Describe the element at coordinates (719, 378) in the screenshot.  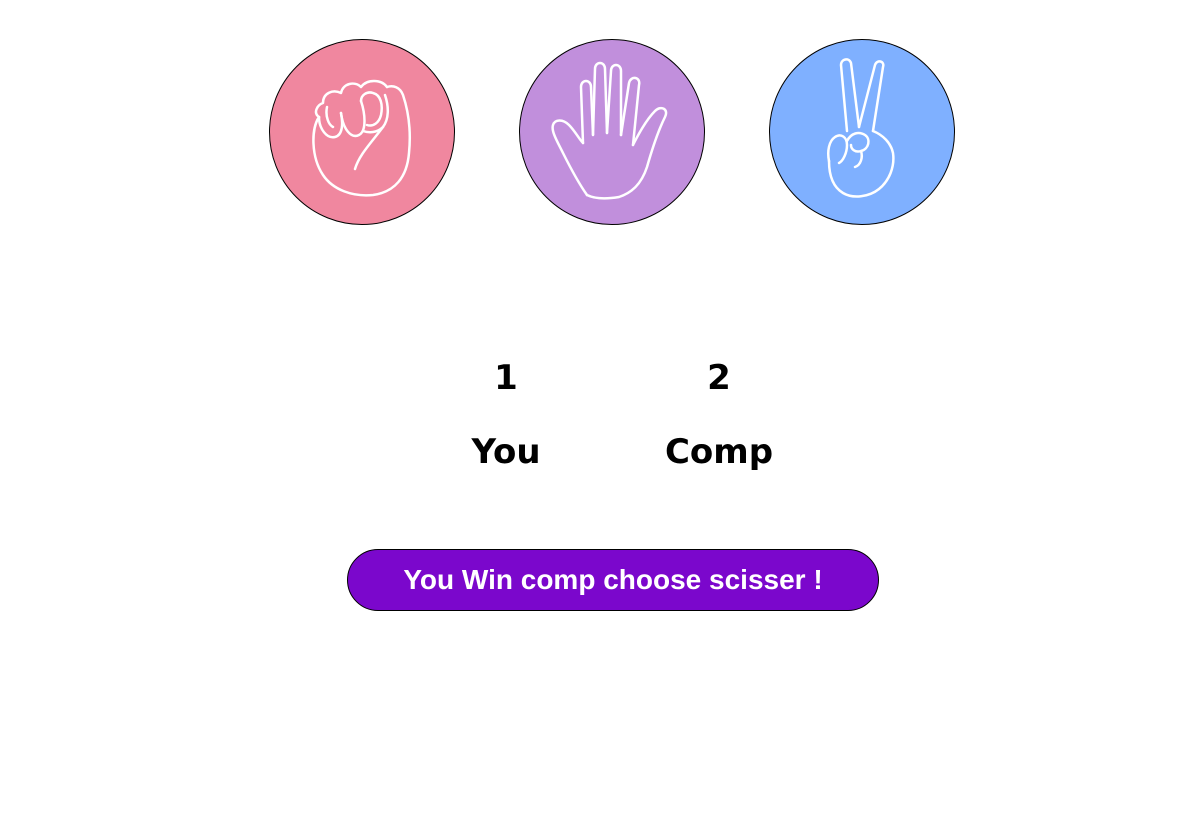
I see `comp-score-value: 2` at that location.